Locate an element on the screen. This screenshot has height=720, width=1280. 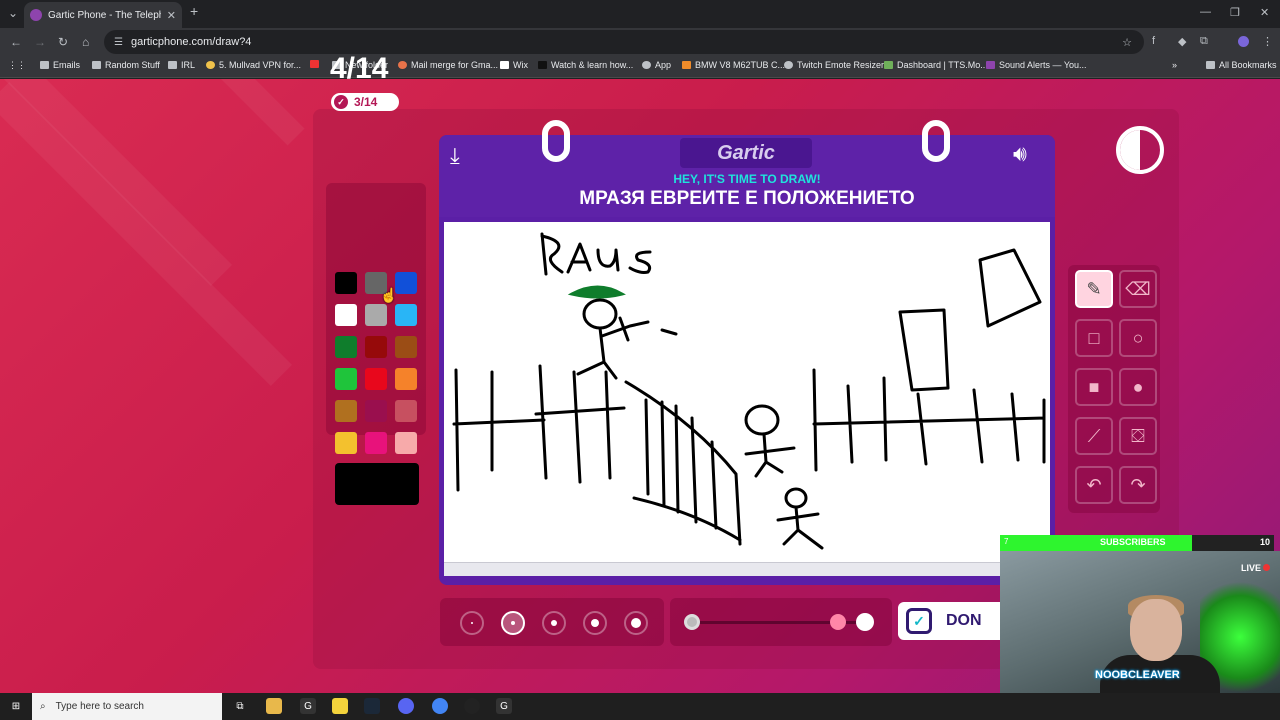
profile-avatar is located at coordinates (1243, 41).